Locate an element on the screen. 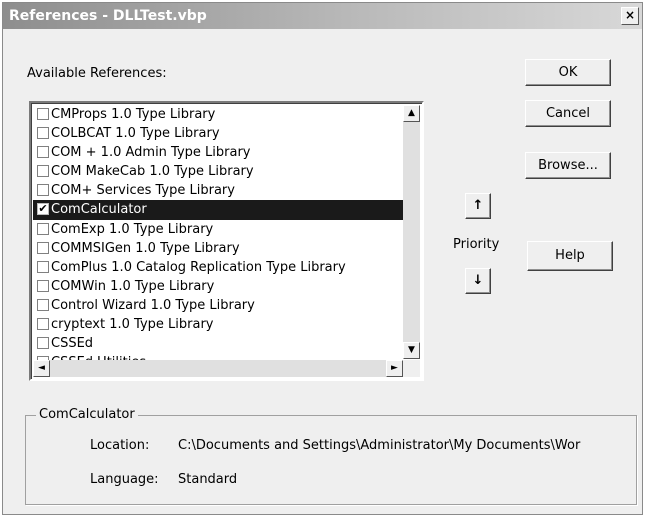  available-references-label: Available References: is located at coordinates (97, 73).